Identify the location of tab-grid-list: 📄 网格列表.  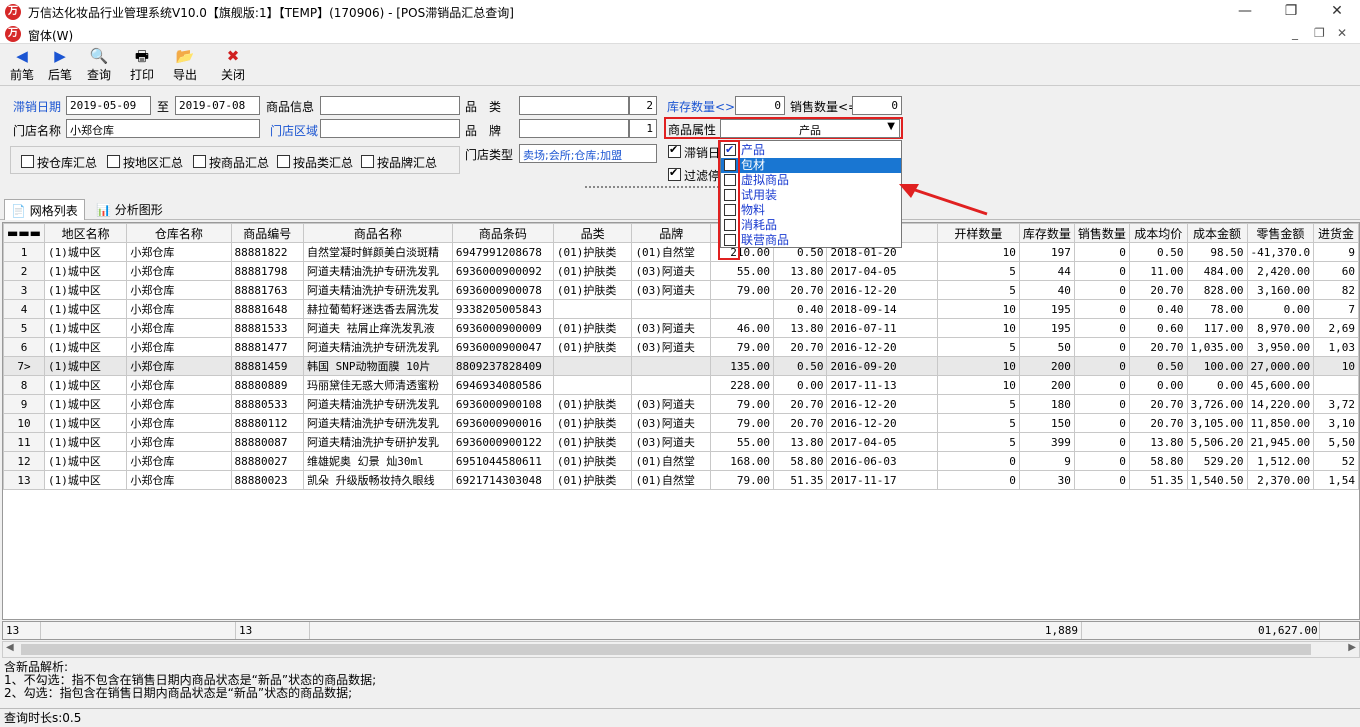
(44, 209).